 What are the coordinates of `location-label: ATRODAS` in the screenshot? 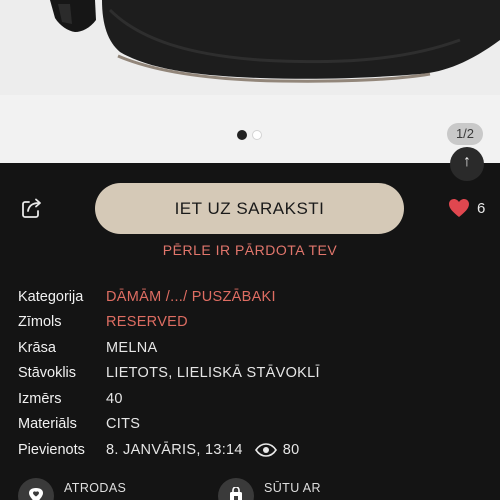 It's located at (95, 488).